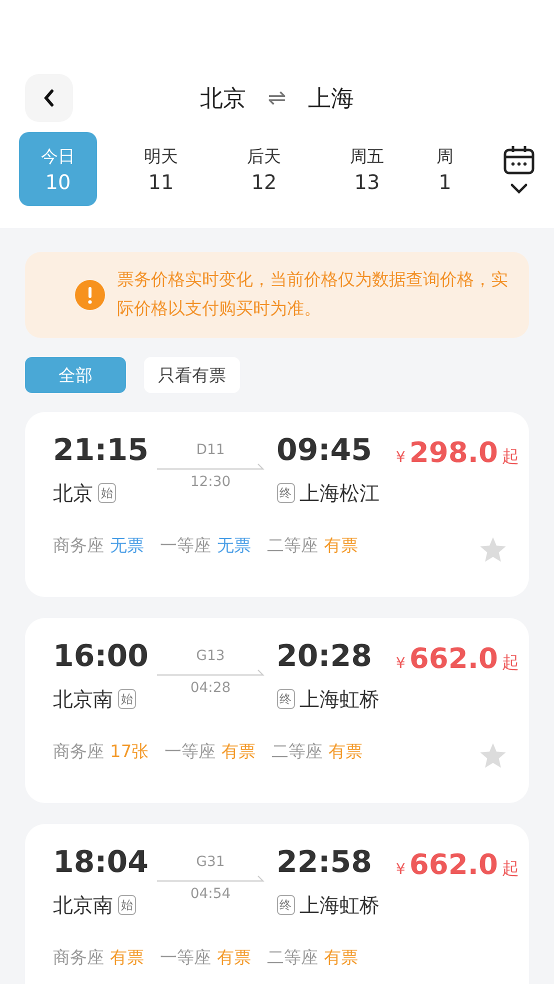 The image size is (554, 984). I want to click on warning-icon, so click(90, 295).